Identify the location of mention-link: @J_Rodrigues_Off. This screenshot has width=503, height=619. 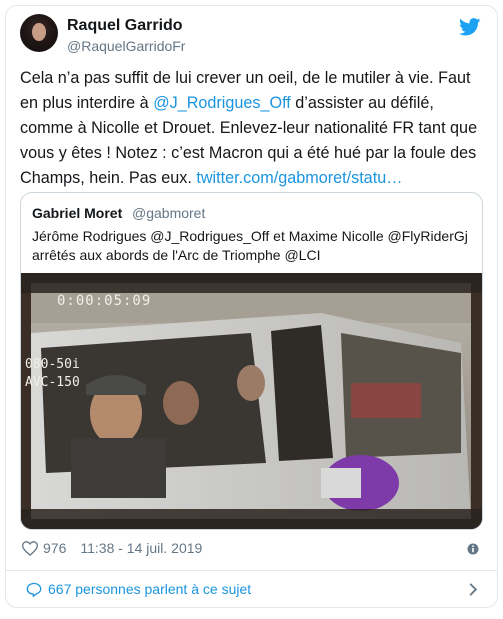
(222, 103).